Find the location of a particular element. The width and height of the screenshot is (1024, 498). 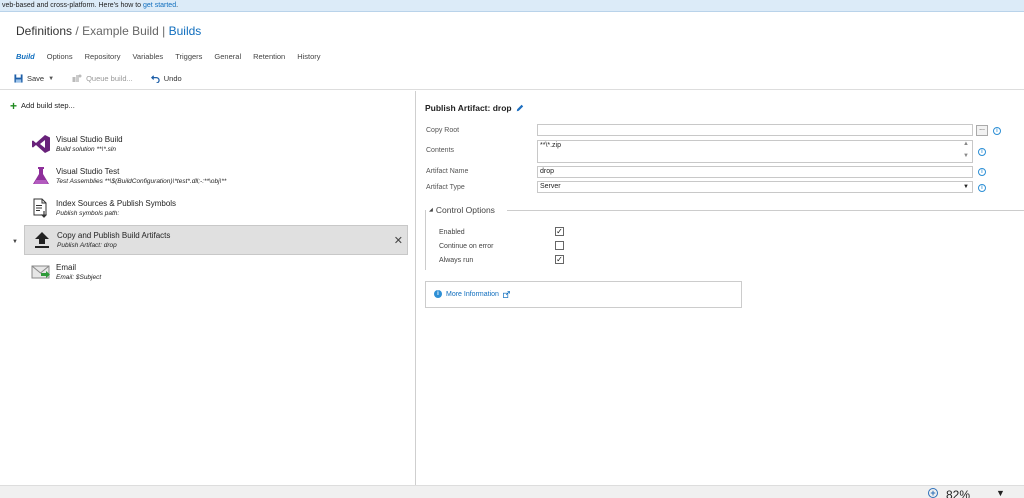

more-information-label: More Information is located at coordinates (472, 294).